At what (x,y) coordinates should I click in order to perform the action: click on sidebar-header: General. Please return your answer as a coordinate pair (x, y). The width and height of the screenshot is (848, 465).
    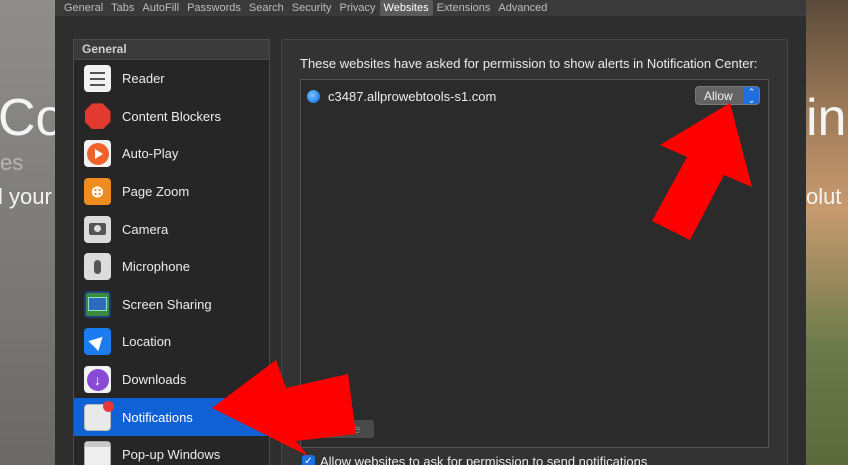
    Looking at the image, I should click on (171, 50).